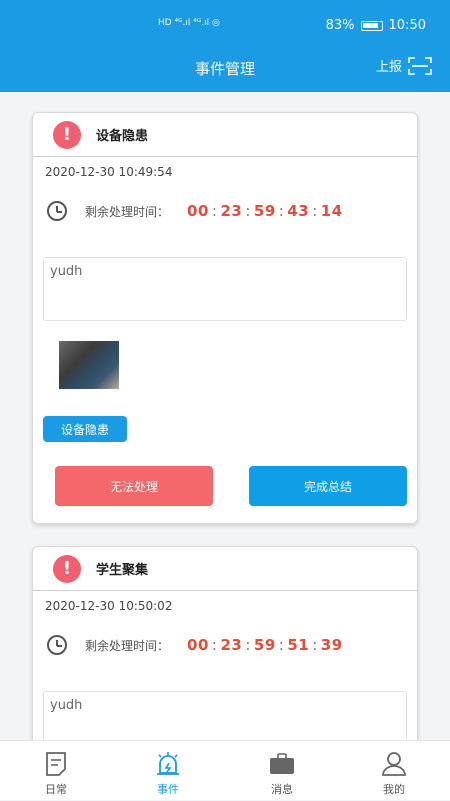 The height and width of the screenshot is (801, 450). Describe the element at coordinates (371, 25) in the screenshot. I see `battery-icon` at that location.